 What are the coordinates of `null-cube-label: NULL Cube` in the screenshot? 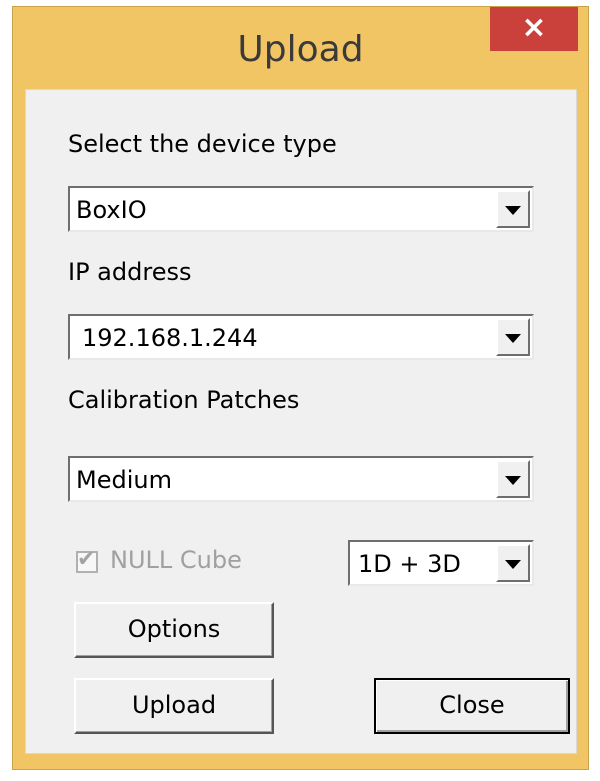 It's located at (176, 560).